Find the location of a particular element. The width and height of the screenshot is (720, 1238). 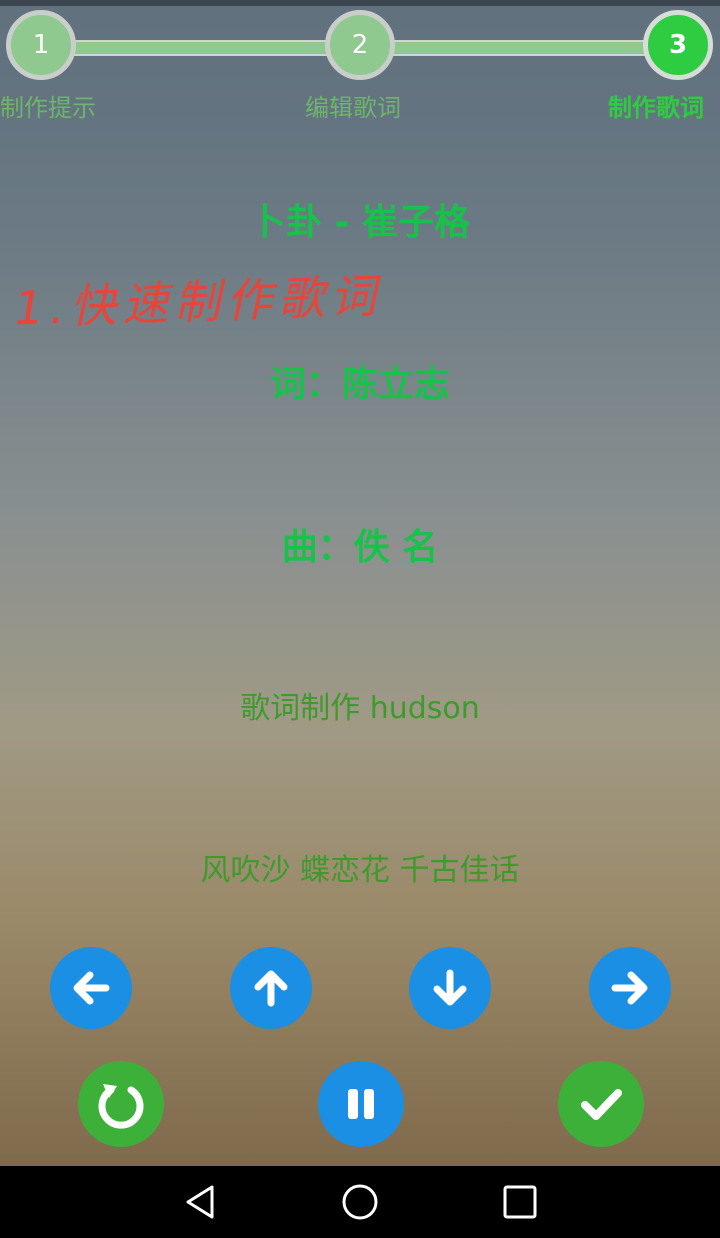

step-3-label: 制作歌词 is located at coordinates (656, 108).